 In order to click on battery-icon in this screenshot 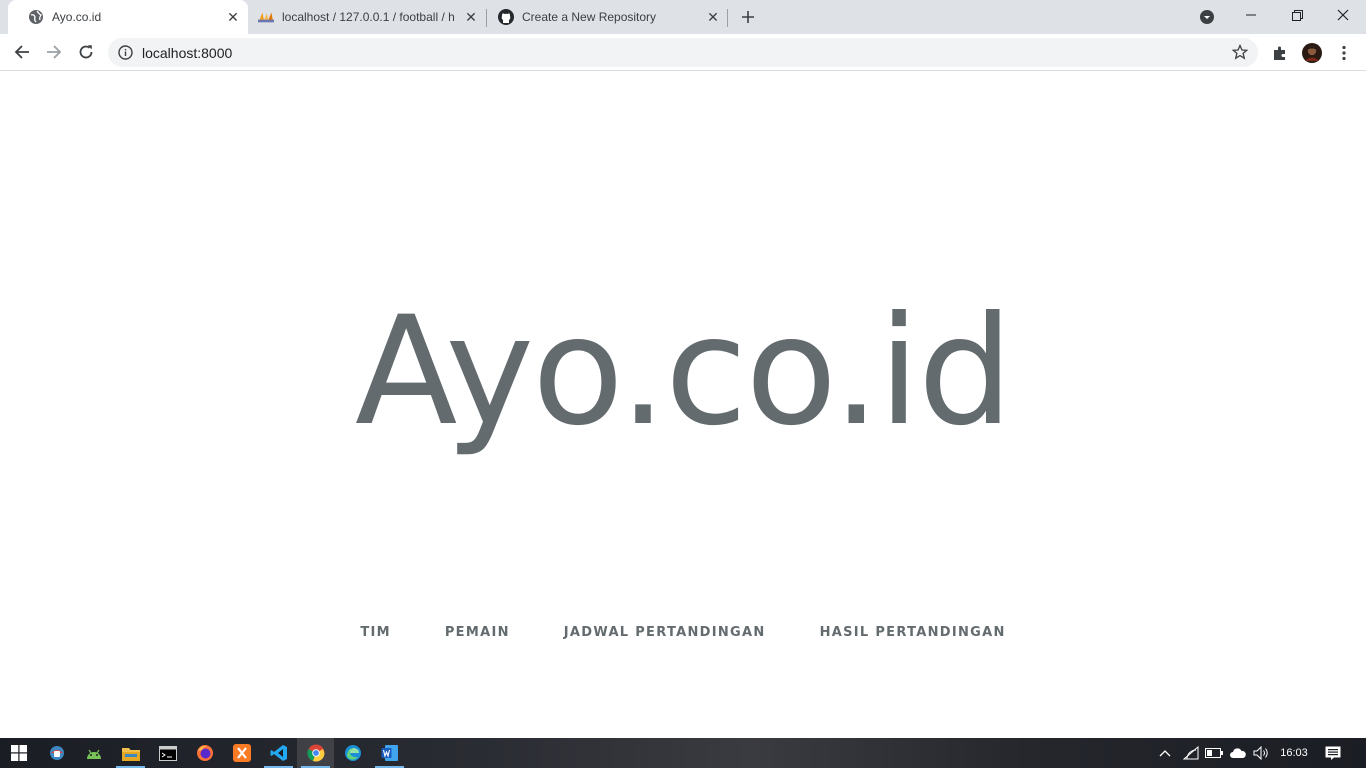, I will do `click(1214, 753)`.